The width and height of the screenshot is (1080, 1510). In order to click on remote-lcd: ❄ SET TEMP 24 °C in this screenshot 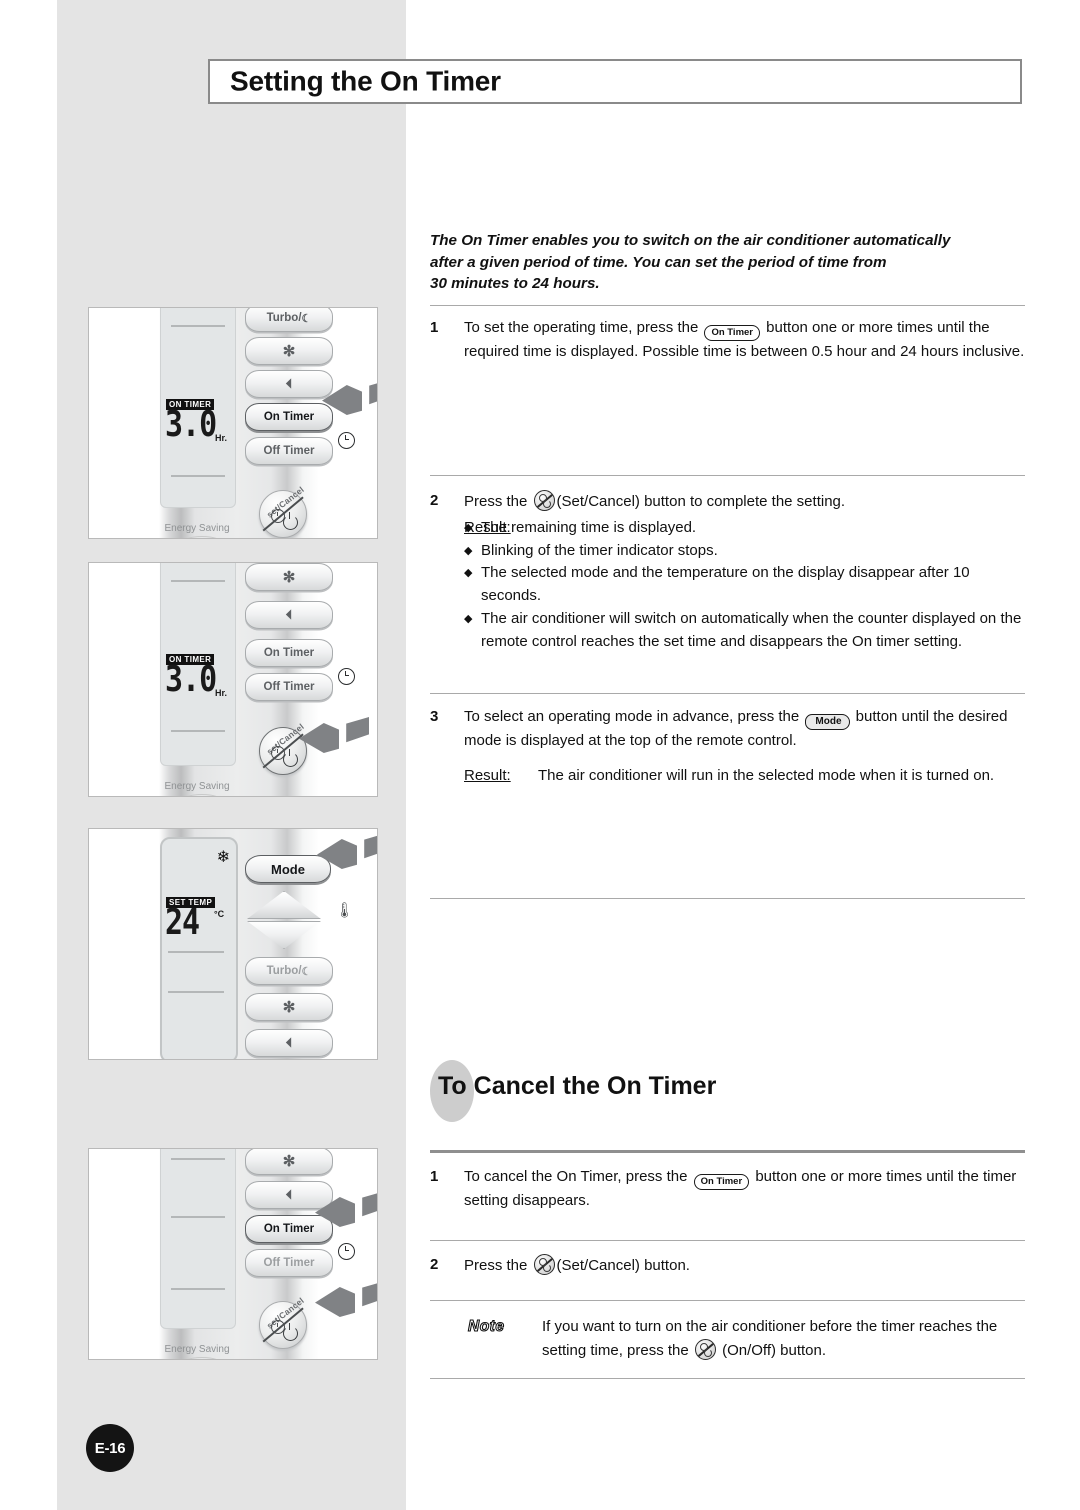, I will do `click(199, 948)`.